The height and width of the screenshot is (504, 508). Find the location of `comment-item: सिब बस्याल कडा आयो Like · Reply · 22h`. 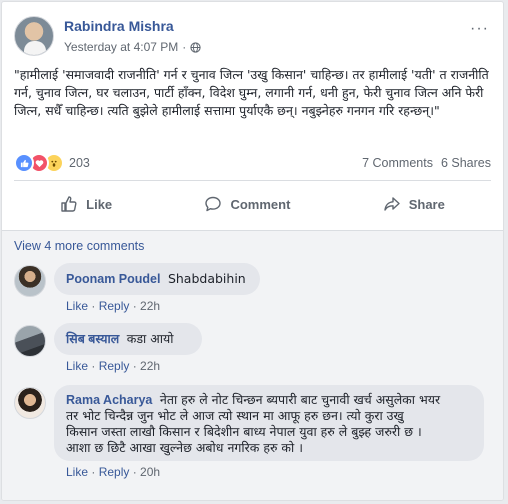

comment-item: सिब बस्याल कडा आयो Like · Reply · 22h is located at coordinates (252, 352).